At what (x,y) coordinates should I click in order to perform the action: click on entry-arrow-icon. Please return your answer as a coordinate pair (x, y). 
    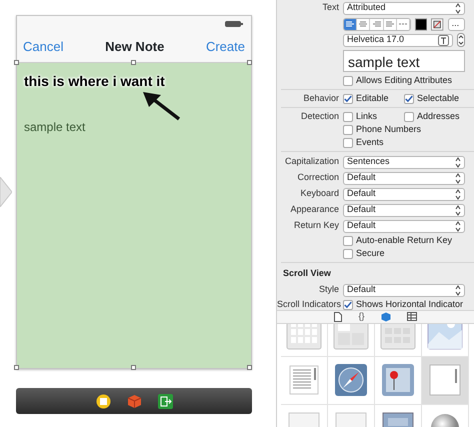
    Looking at the image, I should click on (6, 192).